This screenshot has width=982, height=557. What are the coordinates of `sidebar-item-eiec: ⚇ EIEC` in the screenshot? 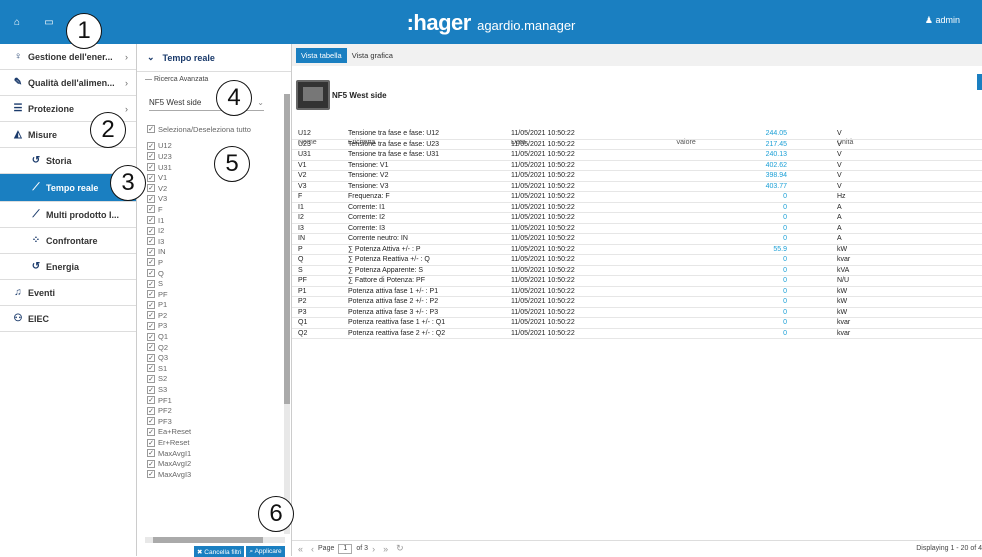 It's located at (68, 319).